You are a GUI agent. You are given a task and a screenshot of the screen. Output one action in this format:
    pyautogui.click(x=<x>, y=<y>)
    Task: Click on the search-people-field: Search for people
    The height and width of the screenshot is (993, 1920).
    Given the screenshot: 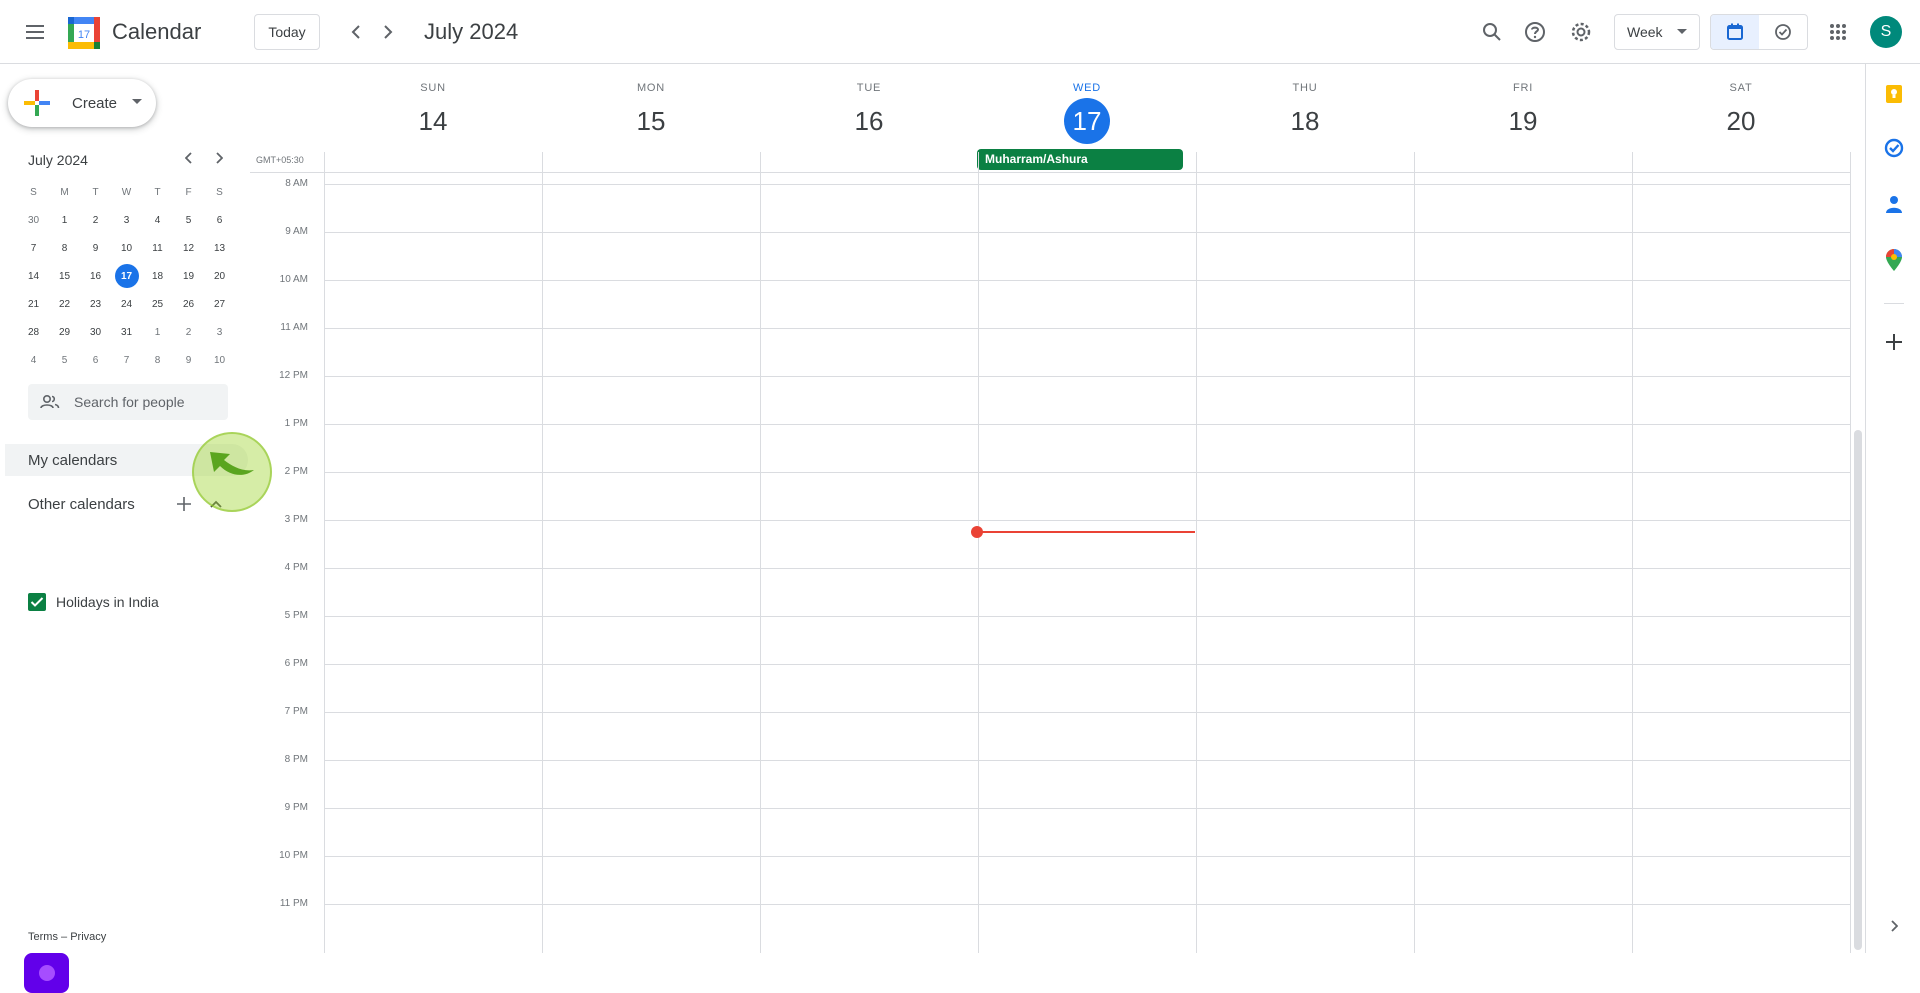 What is the action you would take?
    pyautogui.click(x=128, y=402)
    